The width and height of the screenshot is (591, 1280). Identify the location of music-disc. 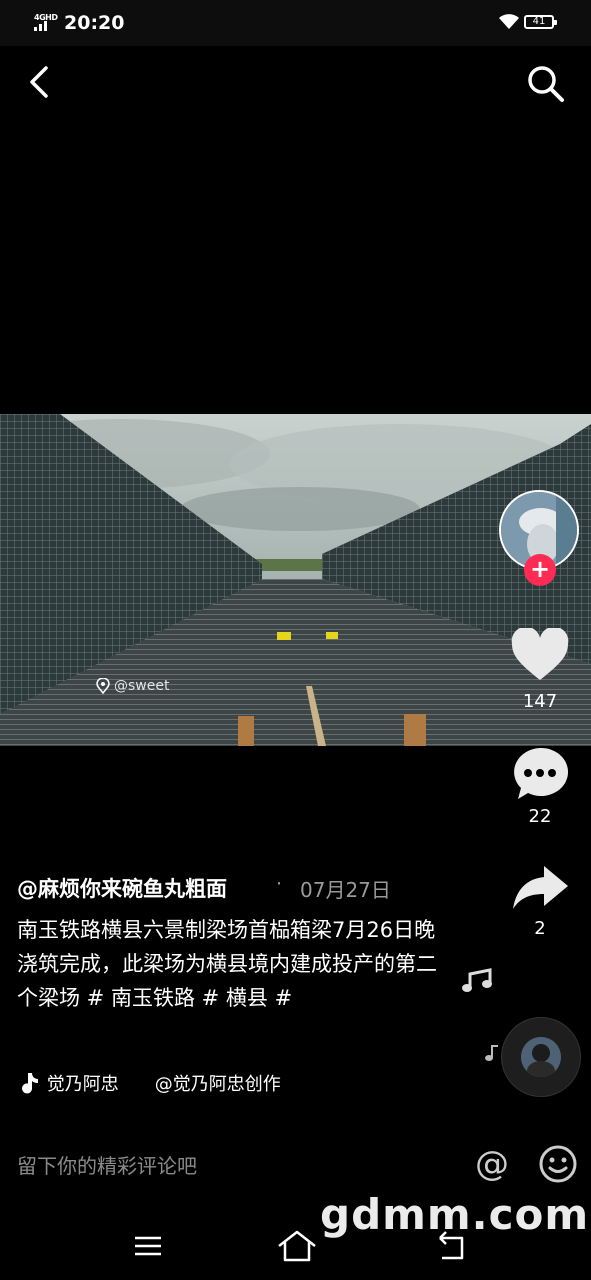
(541, 1057).